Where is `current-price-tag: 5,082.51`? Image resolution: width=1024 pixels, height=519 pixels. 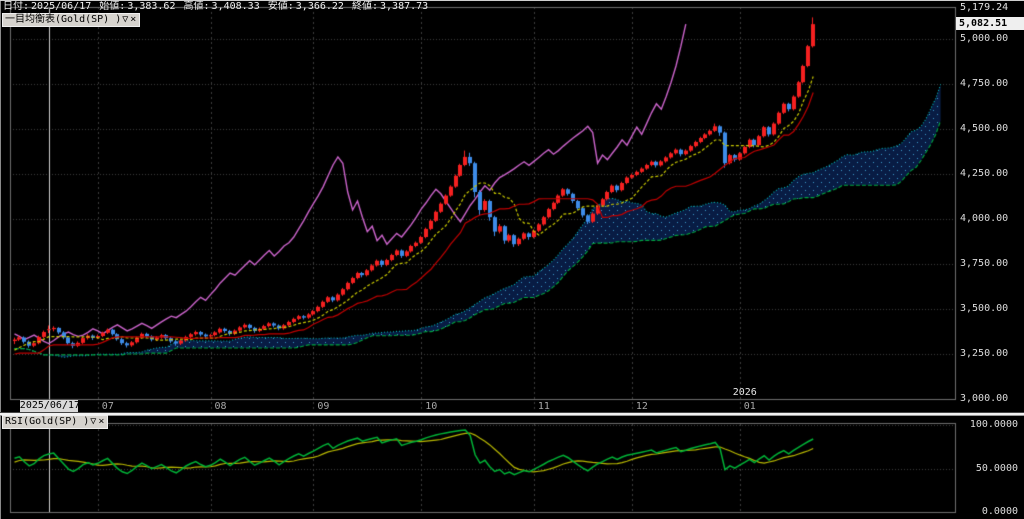
current-price-tag: 5,082.51 is located at coordinates (990, 24).